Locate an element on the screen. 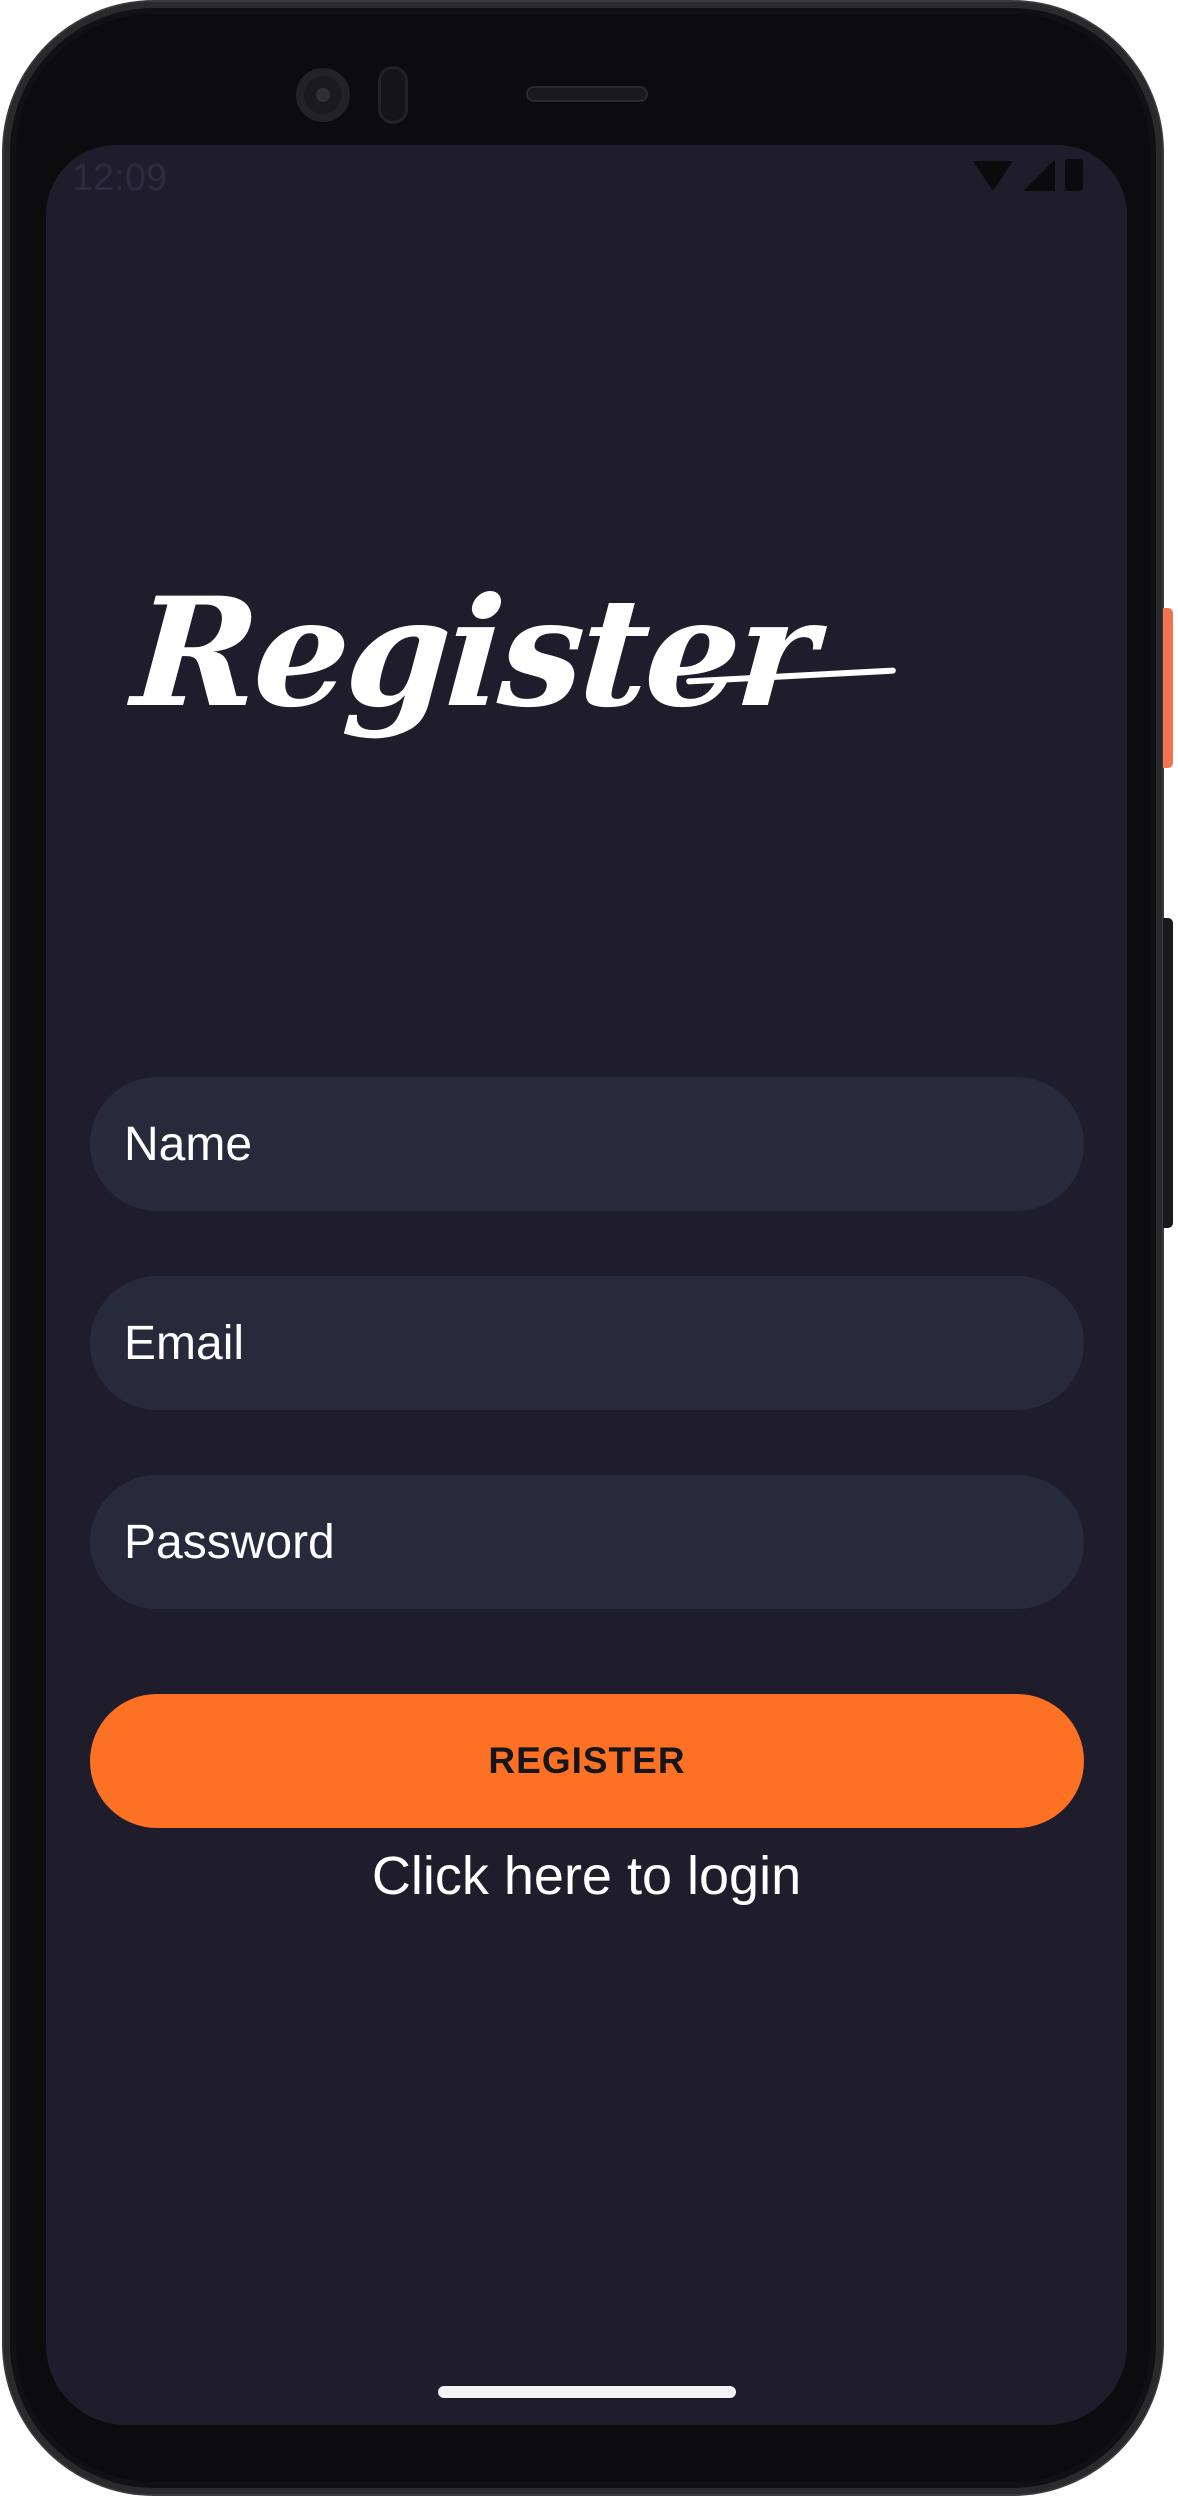 The height and width of the screenshot is (2498, 1178). status-icons is located at coordinates (1028, 175).